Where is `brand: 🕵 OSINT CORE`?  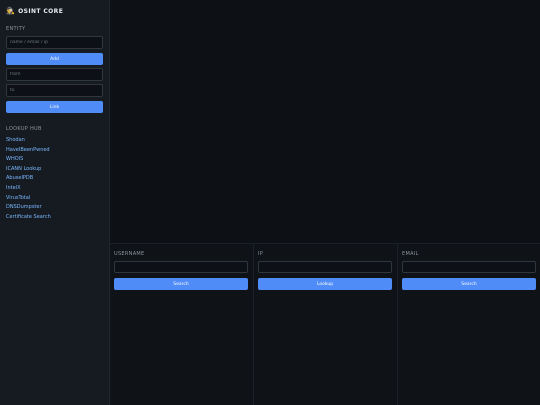 brand: 🕵 OSINT CORE is located at coordinates (34, 11).